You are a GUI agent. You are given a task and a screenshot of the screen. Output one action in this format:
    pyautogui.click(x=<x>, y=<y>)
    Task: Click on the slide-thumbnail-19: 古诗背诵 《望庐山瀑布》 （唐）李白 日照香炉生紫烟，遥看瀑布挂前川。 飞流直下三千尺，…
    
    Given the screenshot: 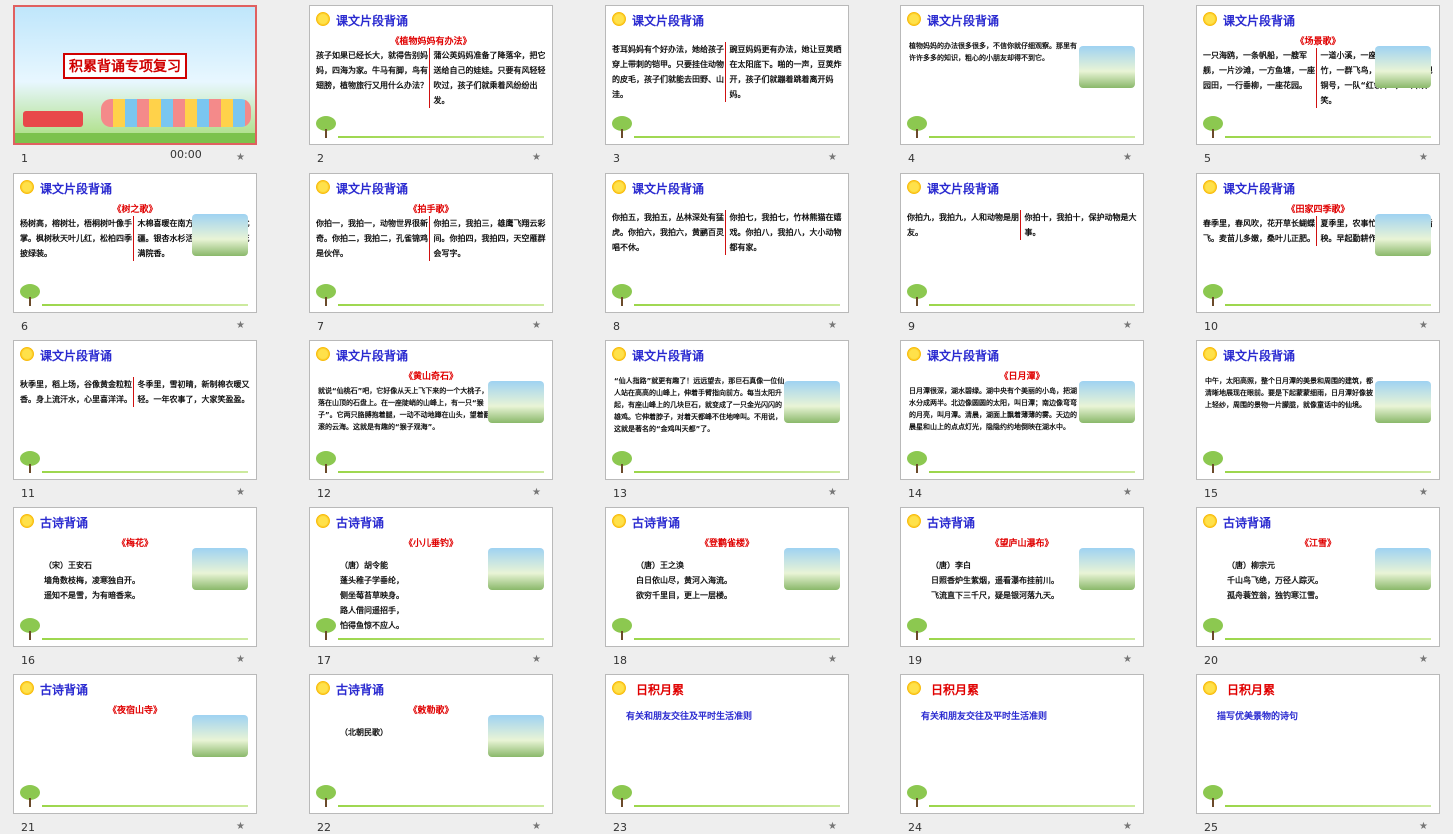 What is the action you would take?
    pyautogui.click(x=1022, y=577)
    